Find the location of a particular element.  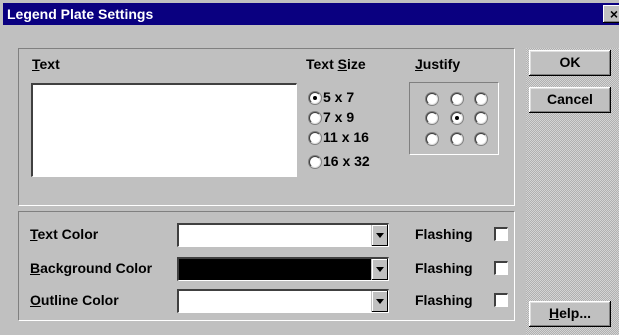

outline-color-dropdown is located at coordinates (283, 301).